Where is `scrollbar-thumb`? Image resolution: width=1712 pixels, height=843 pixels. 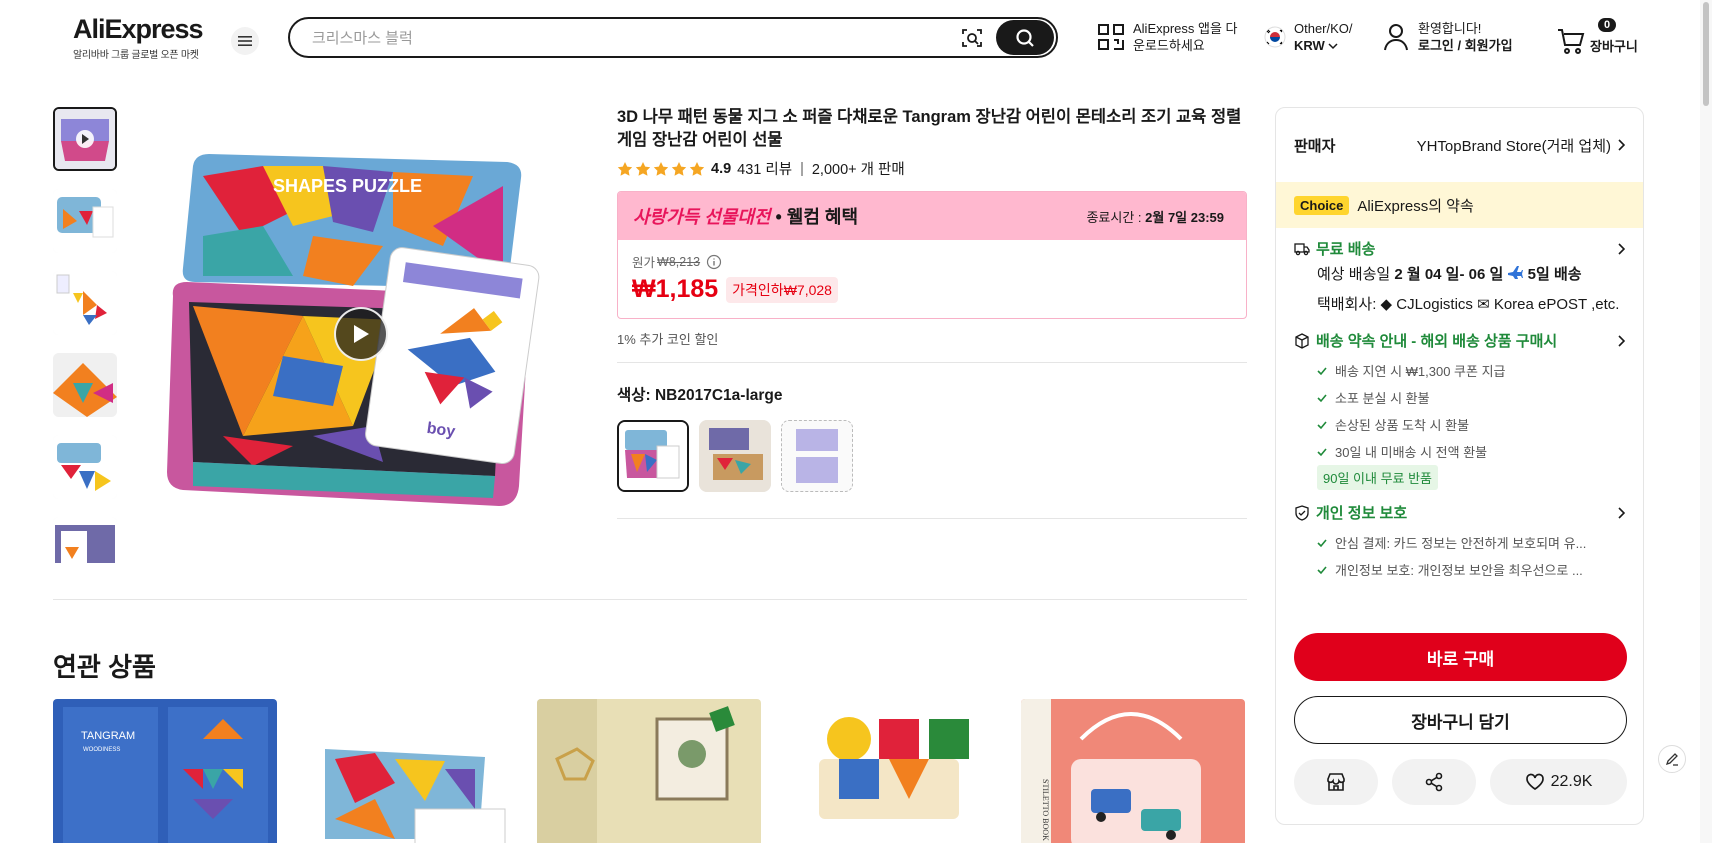 scrollbar-thumb is located at coordinates (1706, 54).